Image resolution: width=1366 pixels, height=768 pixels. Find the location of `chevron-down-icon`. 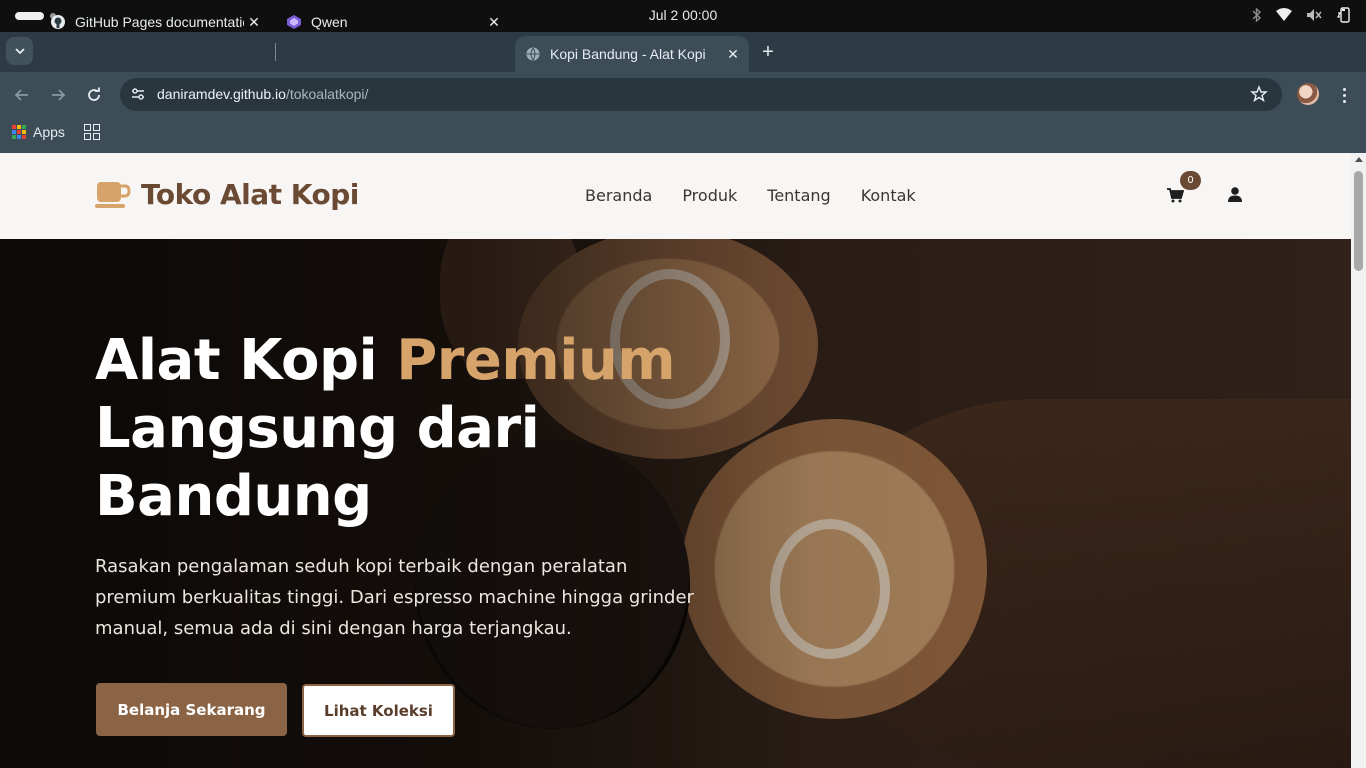

chevron-down-icon is located at coordinates (19, 51).